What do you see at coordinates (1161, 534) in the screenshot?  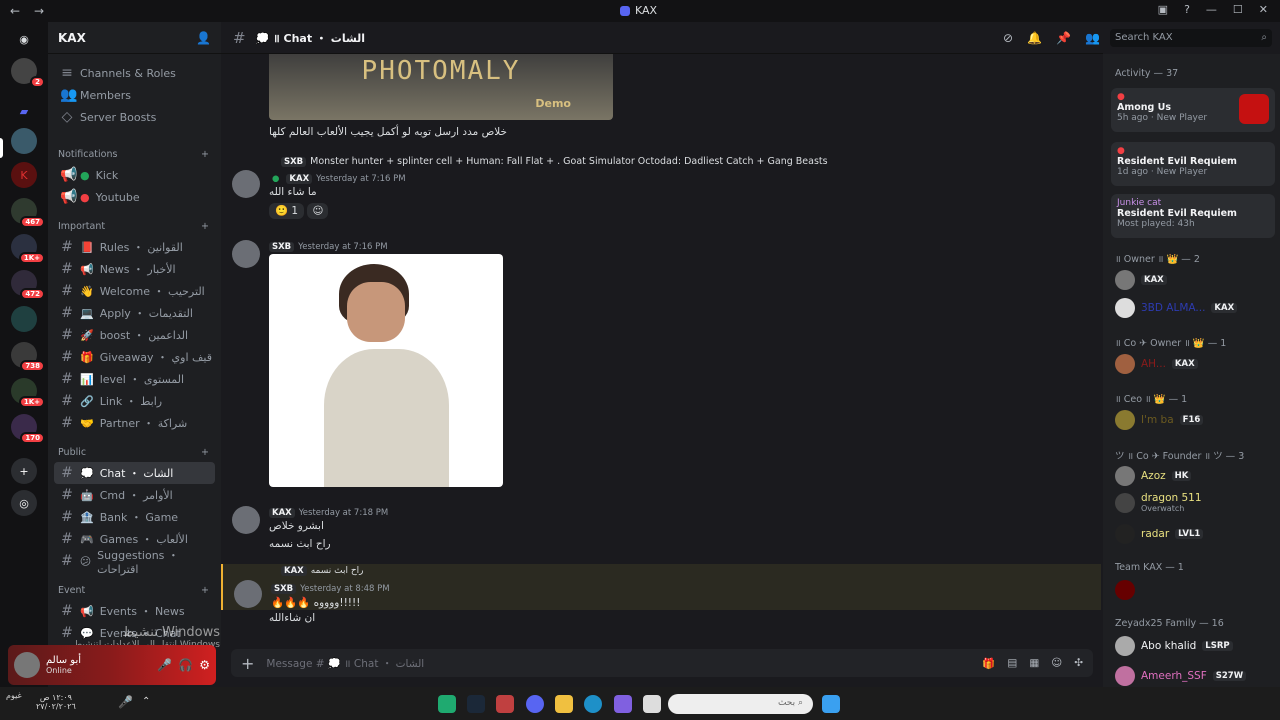 I see `member-item: radar LVL1` at bounding box center [1161, 534].